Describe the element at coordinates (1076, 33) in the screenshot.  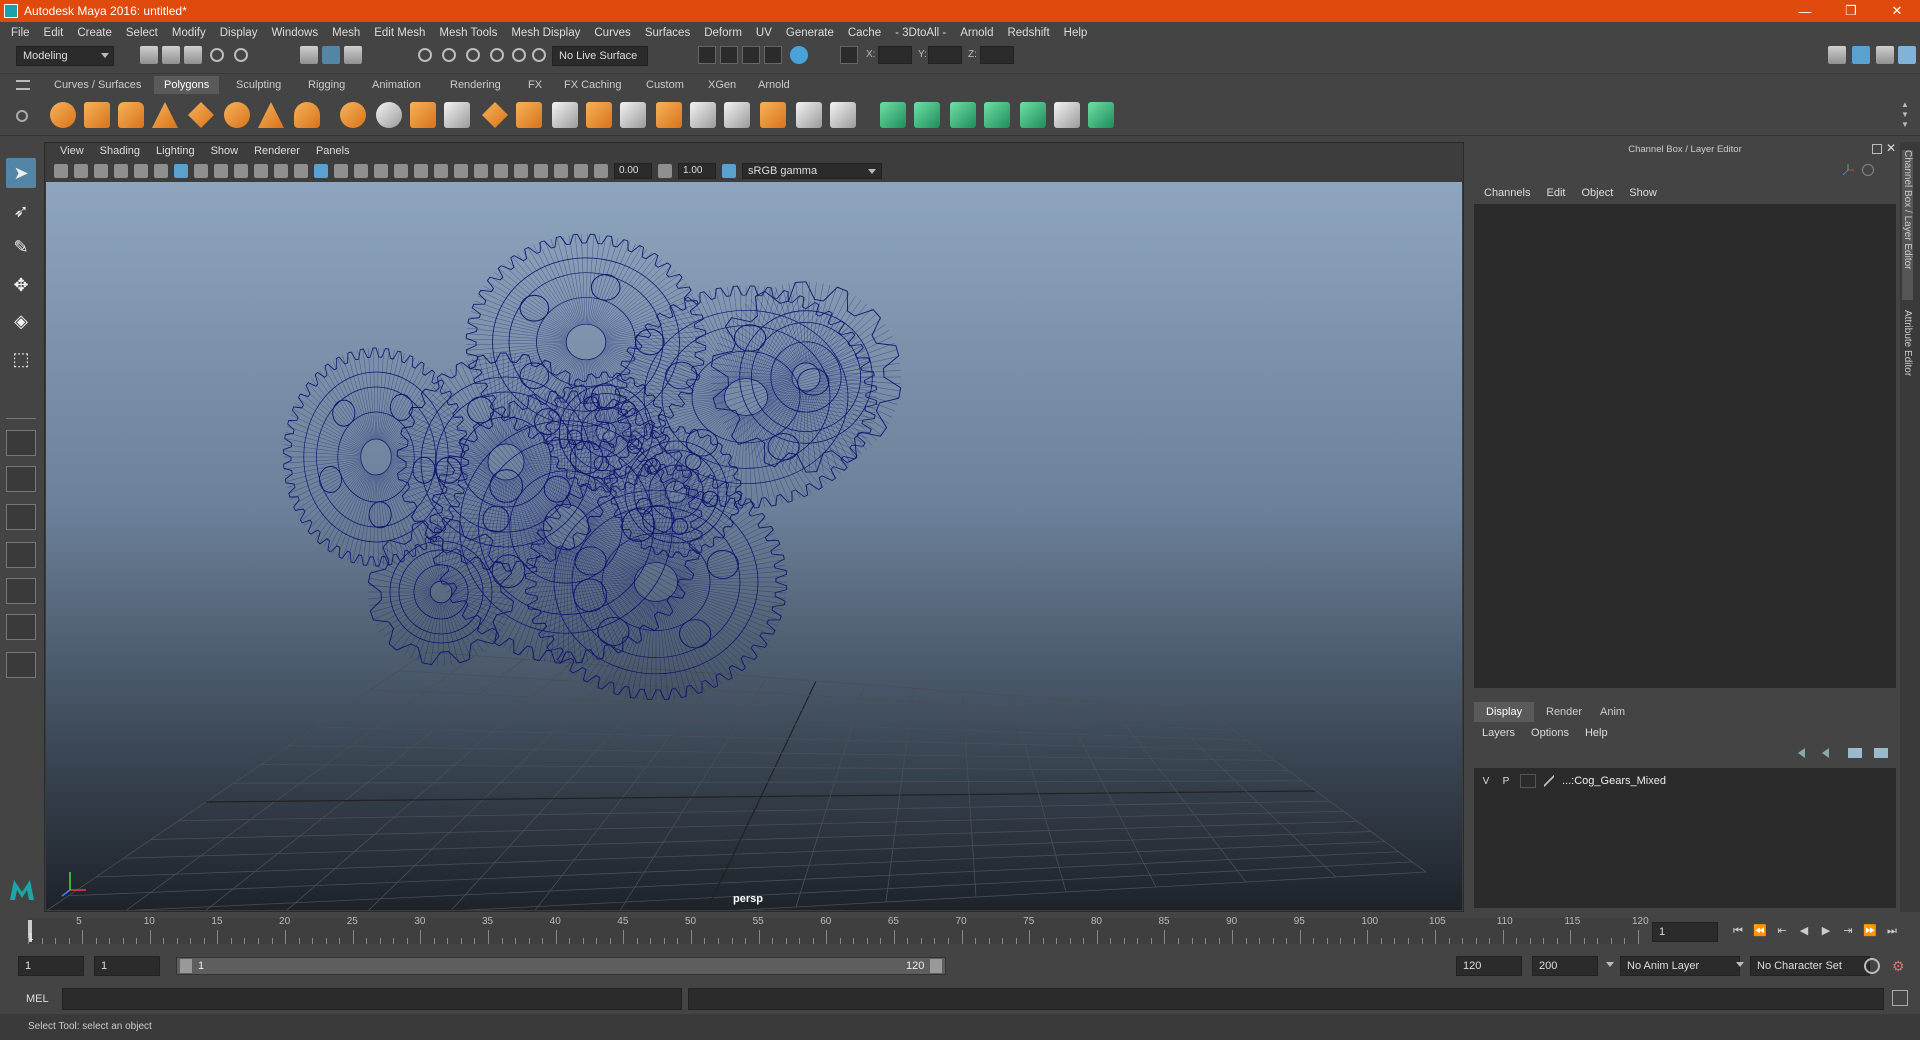
I see `menu-help: Help` at that location.